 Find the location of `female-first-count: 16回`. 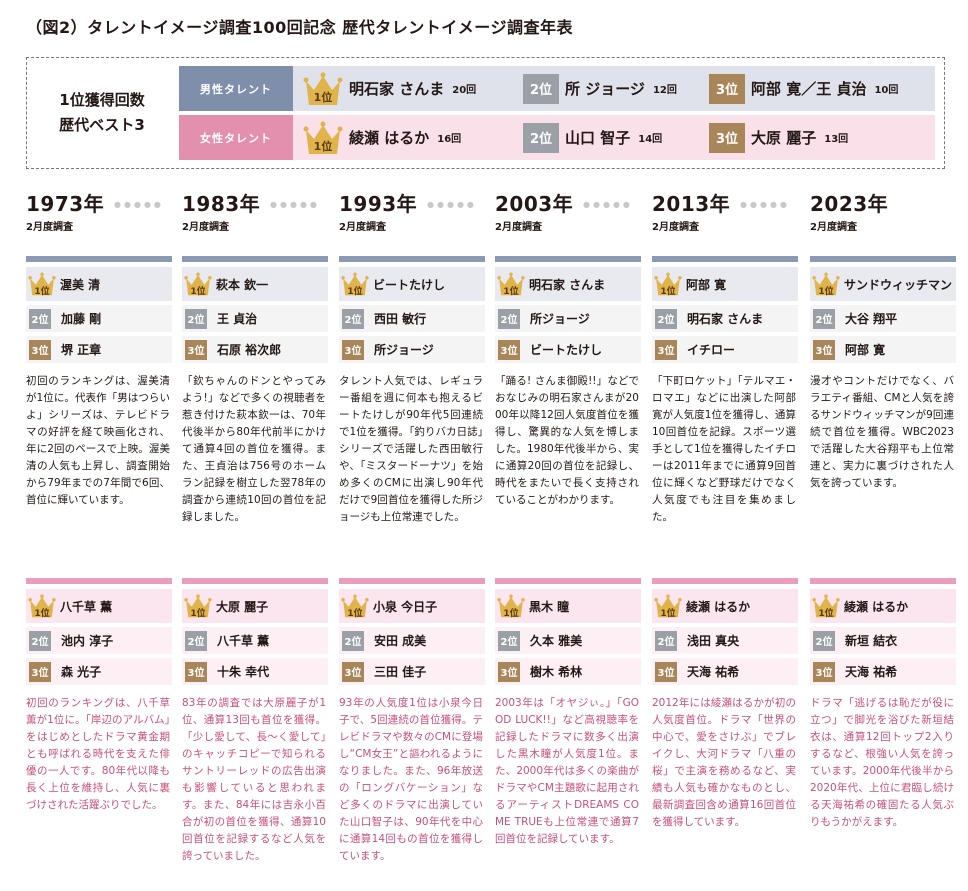

female-first-count: 16回 is located at coordinates (449, 139).